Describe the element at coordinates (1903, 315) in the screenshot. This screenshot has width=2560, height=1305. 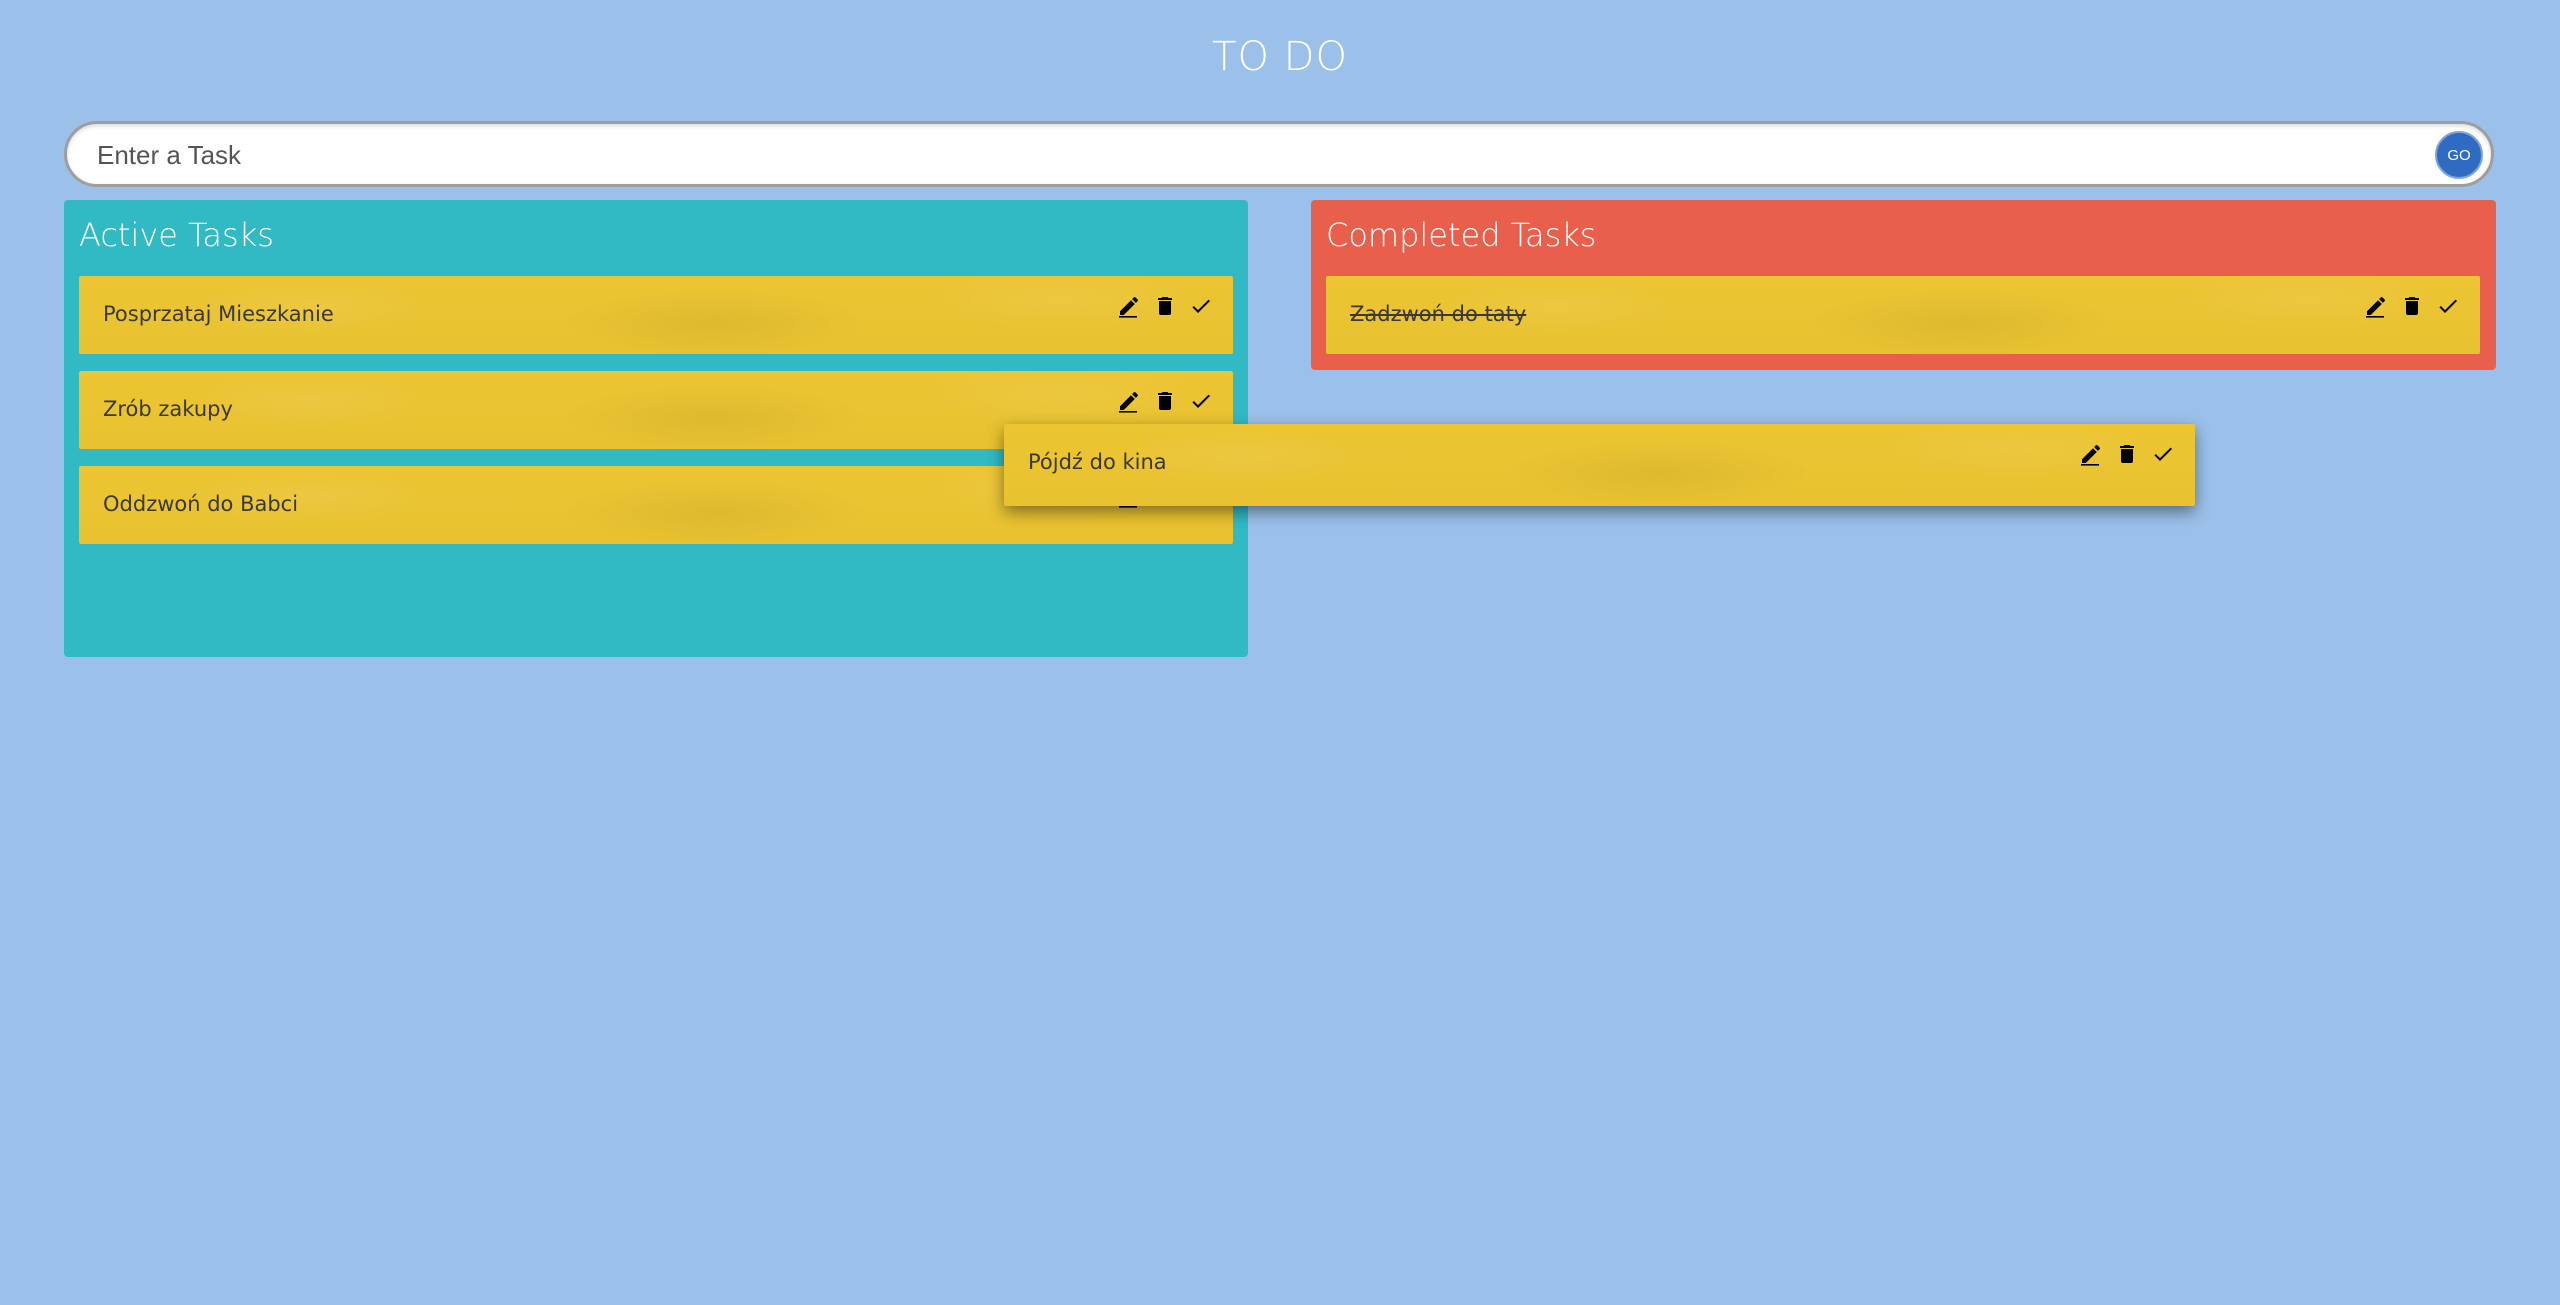
I see `task-card: Zadzwoń do taty` at that location.